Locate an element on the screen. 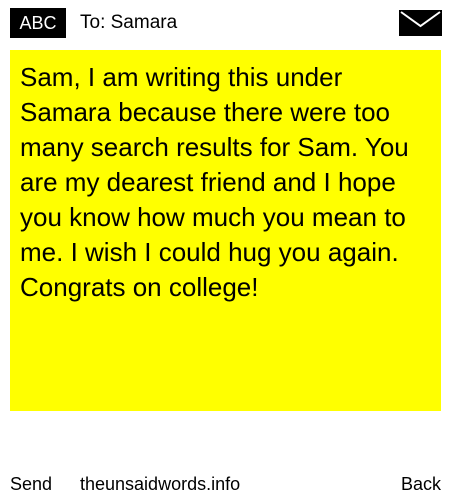 The width and height of the screenshot is (450, 500). abc-badge: ABC is located at coordinates (38, 23).